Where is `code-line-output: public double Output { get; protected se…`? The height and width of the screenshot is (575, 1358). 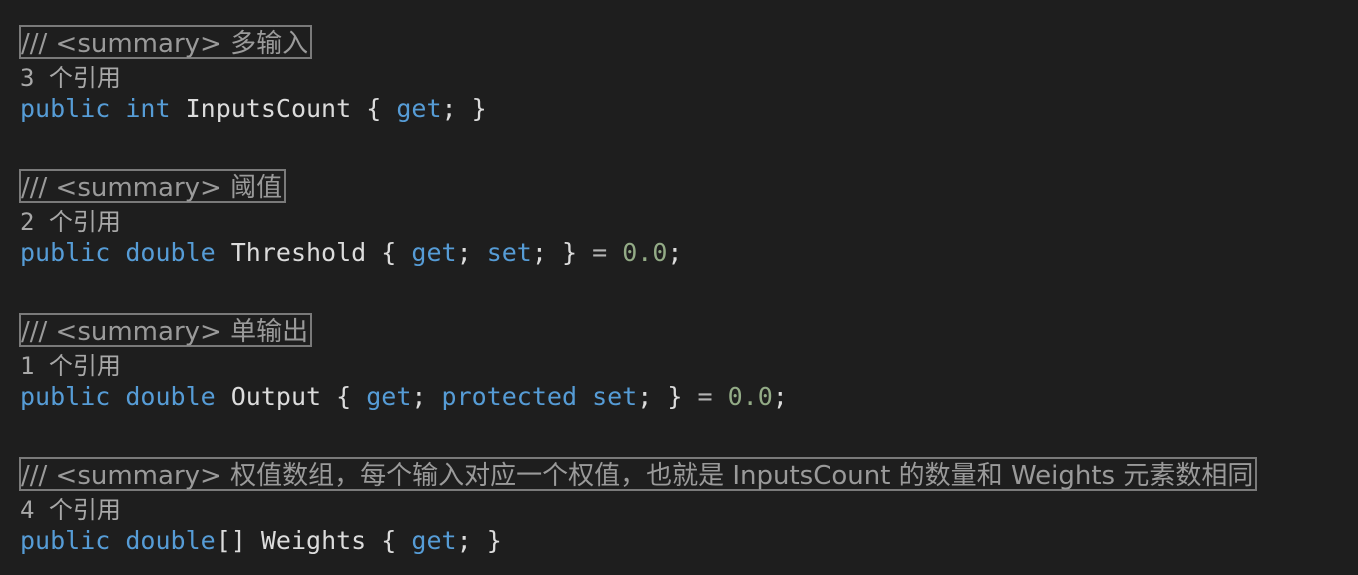
code-line-output: public double Output { get; protected se… is located at coordinates (404, 397).